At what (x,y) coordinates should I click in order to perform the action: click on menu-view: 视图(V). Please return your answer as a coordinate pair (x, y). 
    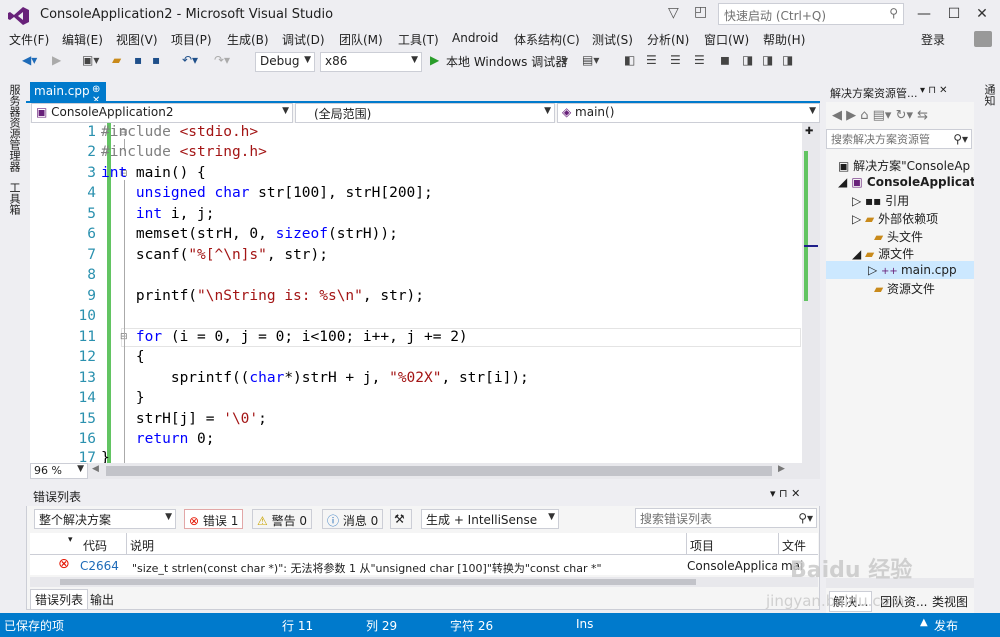
    Looking at the image, I should click on (137, 39).